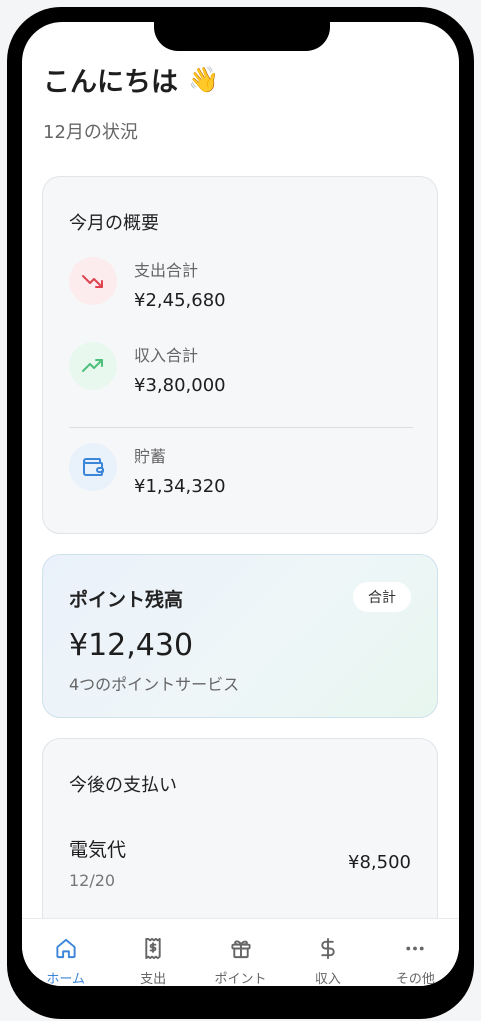  Describe the element at coordinates (93, 366) in the screenshot. I see `trending-up-icon` at that location.